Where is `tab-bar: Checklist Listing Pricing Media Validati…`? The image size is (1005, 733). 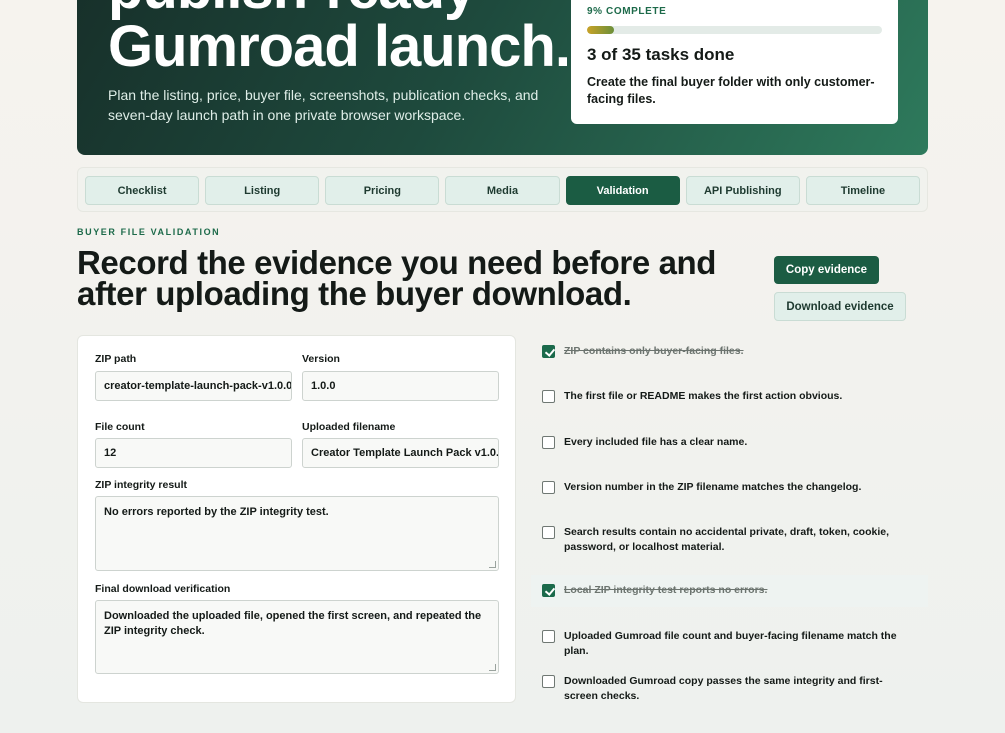
tab-bar: Checklist Listing Pricing Media Validati… is located at coordinates (502, 189).